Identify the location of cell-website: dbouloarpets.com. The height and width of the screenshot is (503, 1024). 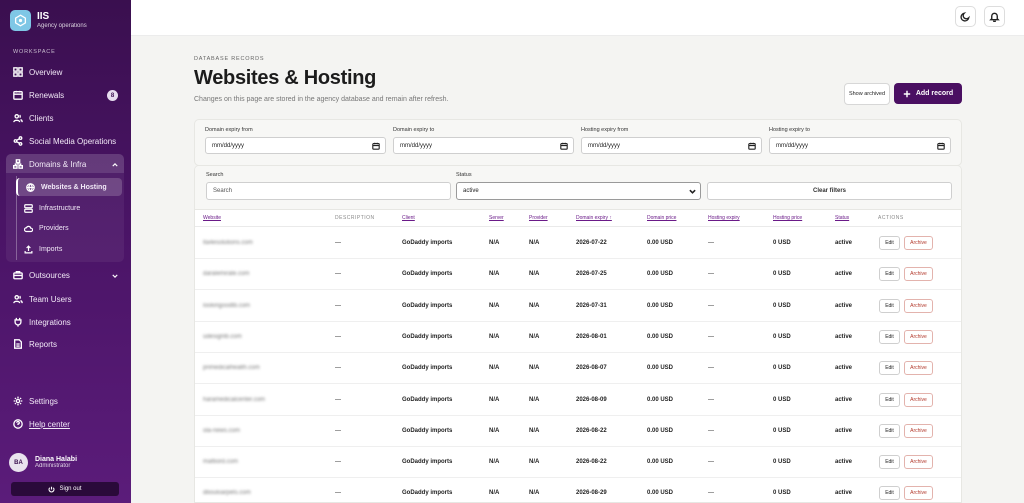
(227, 493).